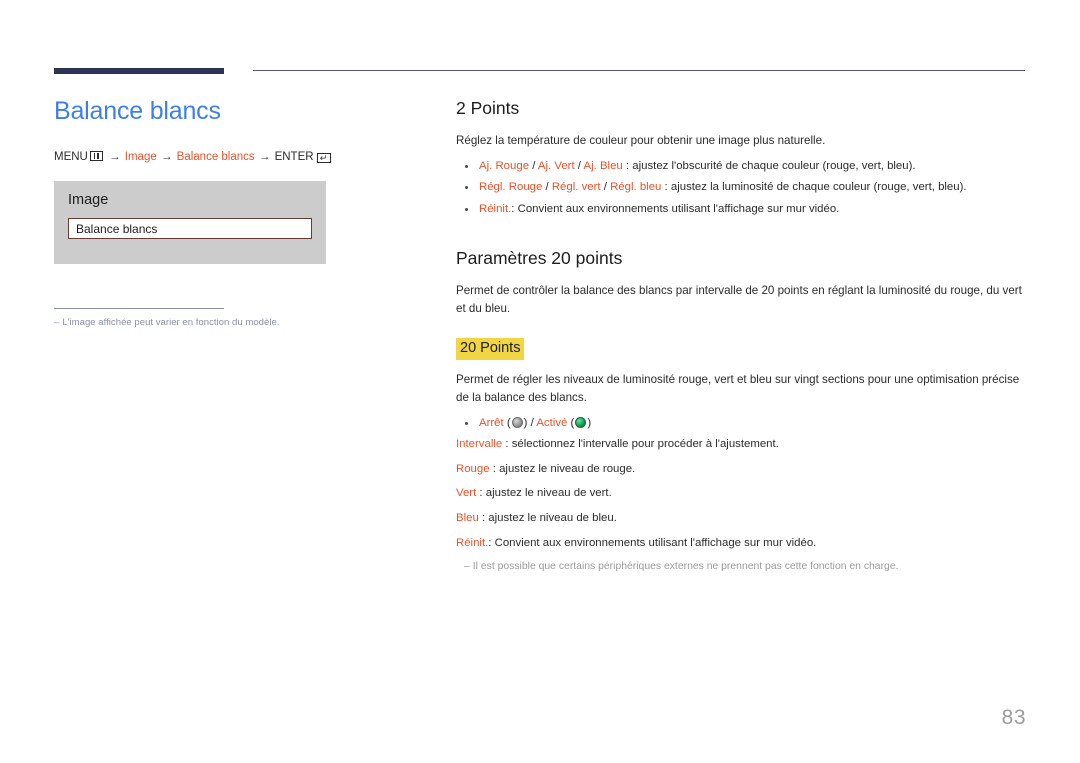 The height and width of the screenshot is (763, 1080). I want to click on menu-panel-title: Image, so click(88, 200).